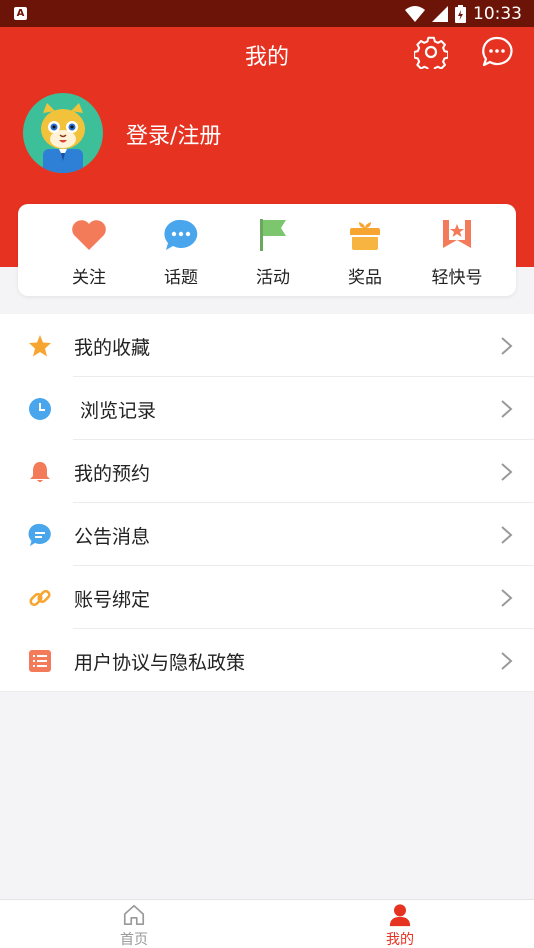 The image size is (534, 948). What do you see at coordinates (400, 915) in the screenshot?
I see `user-icon` at bounding box center [400, 915].